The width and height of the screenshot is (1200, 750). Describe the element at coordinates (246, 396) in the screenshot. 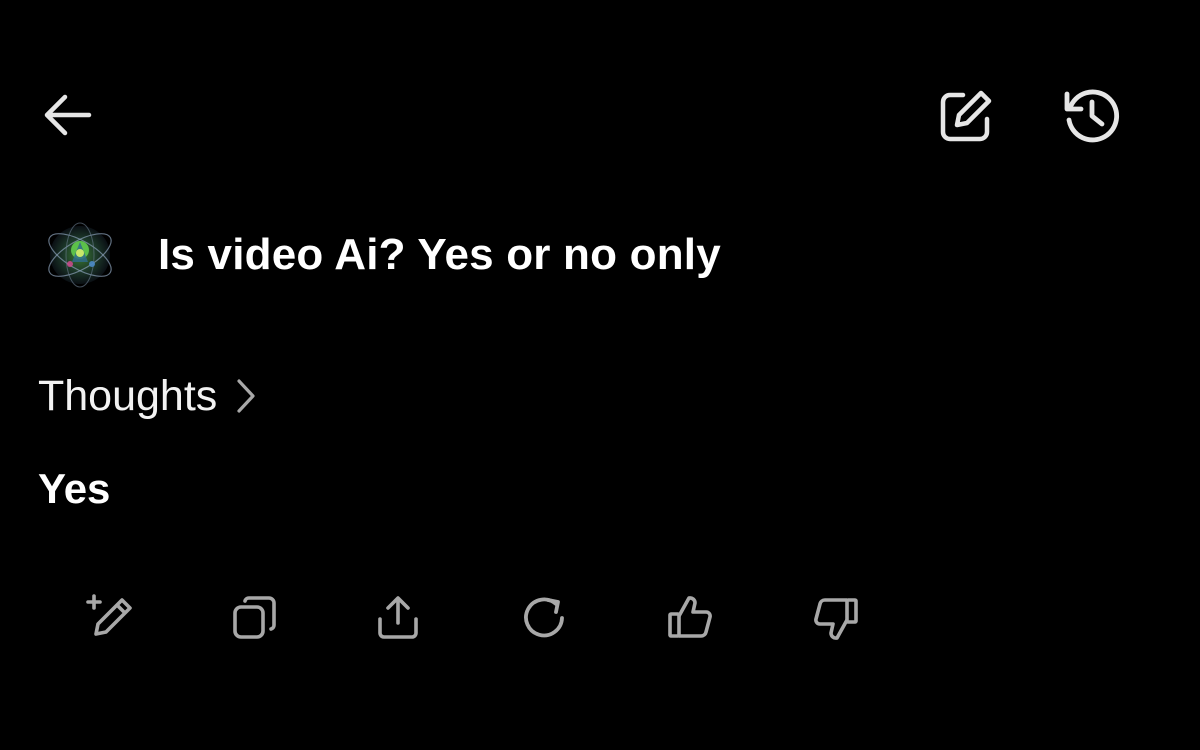

I see `chevron-right-icon` at that location.